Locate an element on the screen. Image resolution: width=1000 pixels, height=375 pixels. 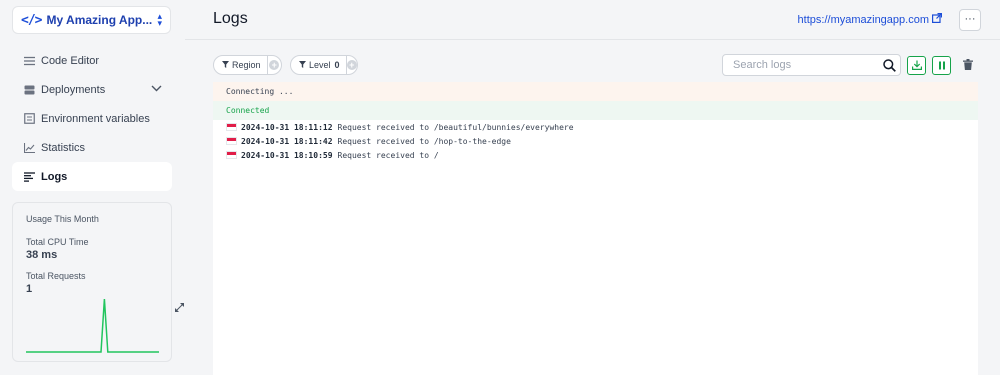
download-logs-button is located at coordinates (916, 65).